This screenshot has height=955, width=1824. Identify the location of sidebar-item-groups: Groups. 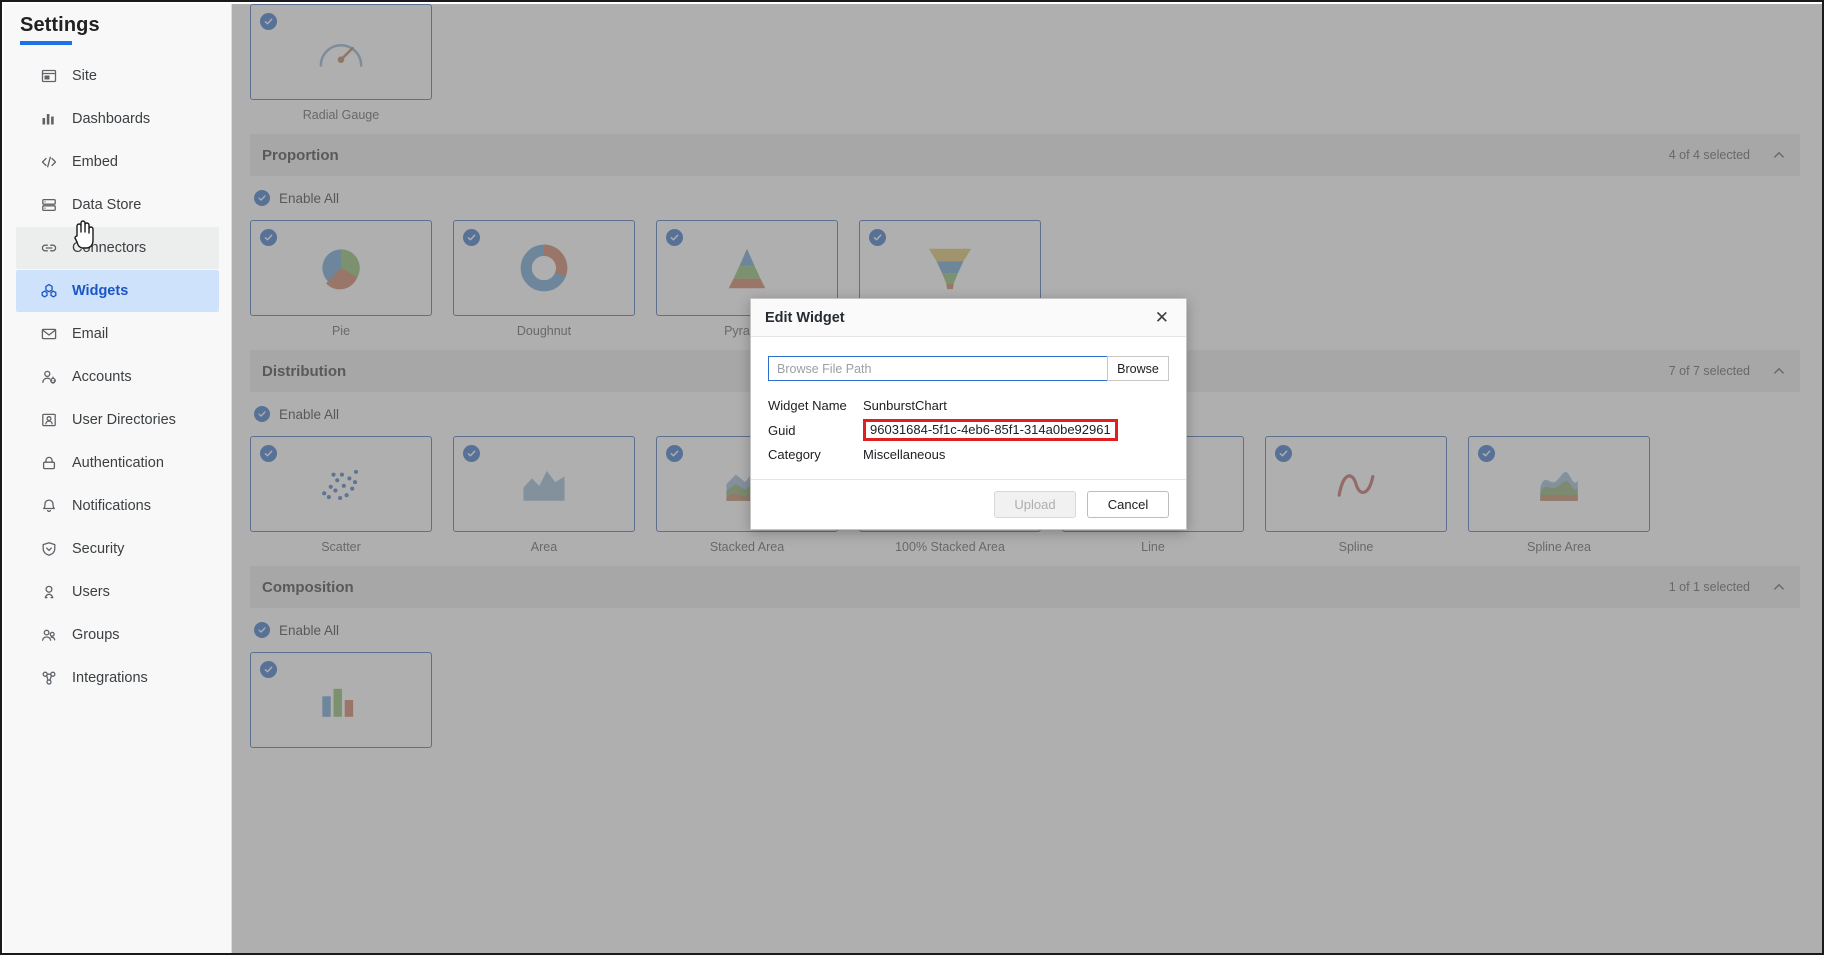
(117, 635).